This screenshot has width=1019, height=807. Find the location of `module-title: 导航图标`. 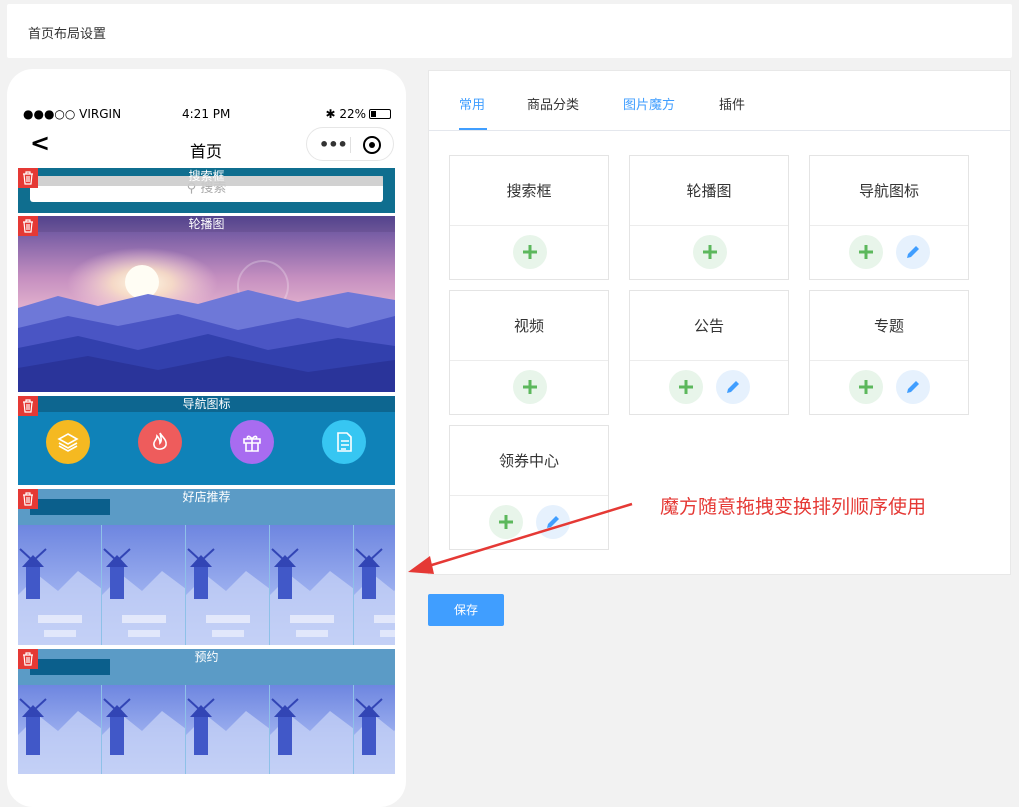

module-title: 导航图标 is located at coordinates (206, 404).